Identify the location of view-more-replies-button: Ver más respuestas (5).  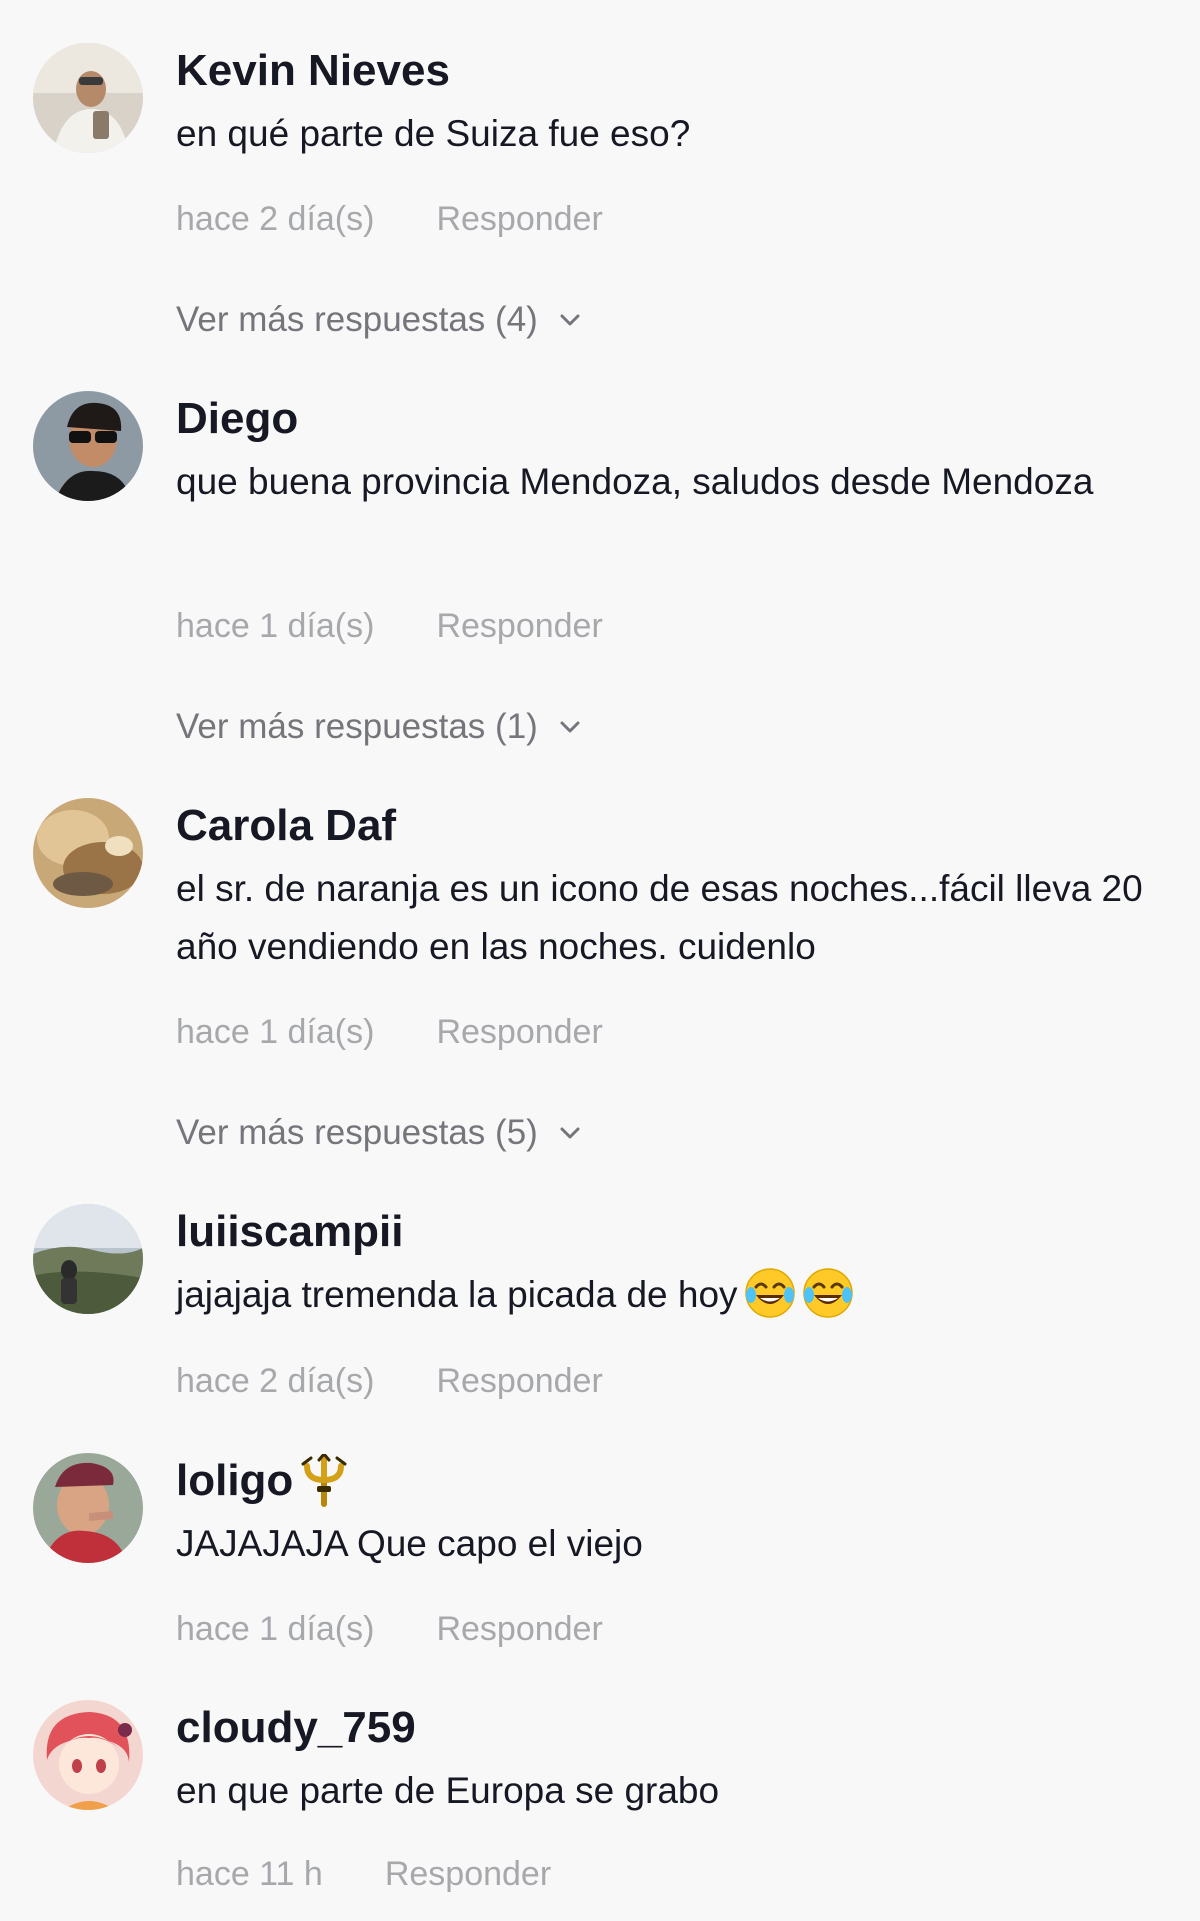
(380, 1133).